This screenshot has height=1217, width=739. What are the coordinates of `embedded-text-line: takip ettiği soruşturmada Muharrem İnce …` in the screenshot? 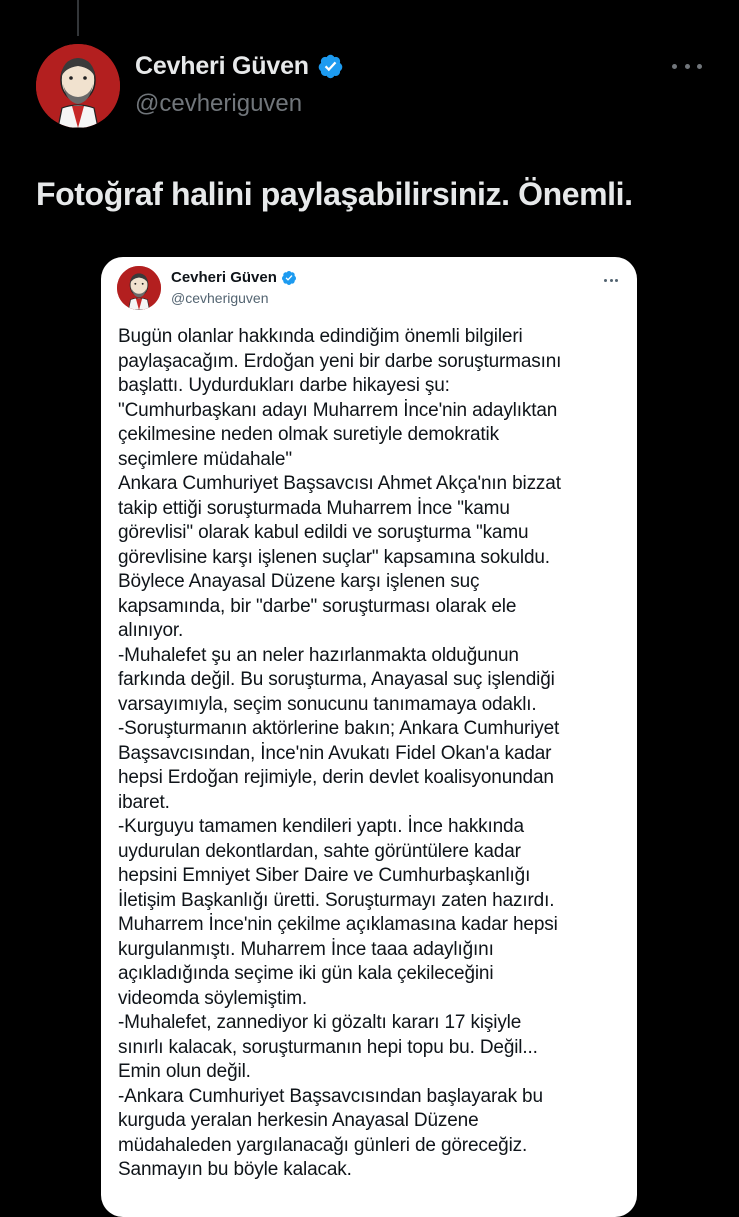 It's located at (314, 508).